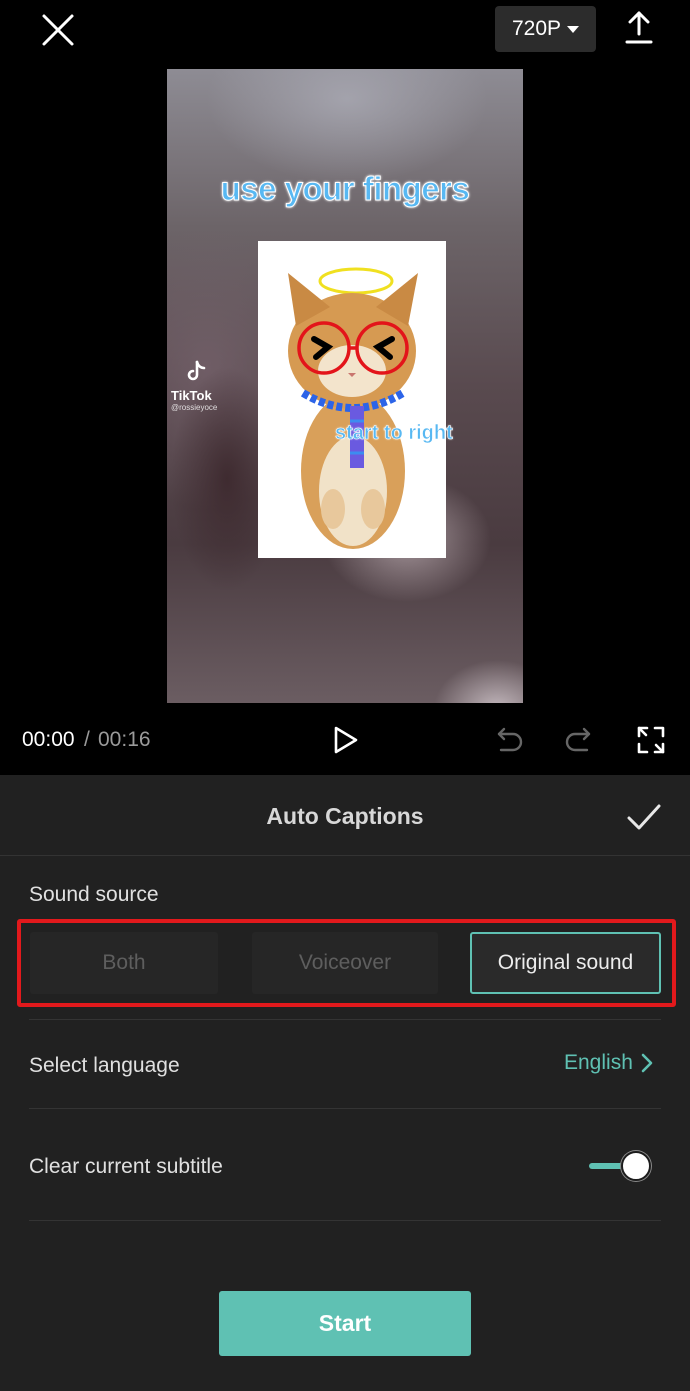 This screenshot has width=690, height=1391. Describe the element at coordinates (104, 1066) in the screenshot. I see `select-language-label: Select language` at that location.